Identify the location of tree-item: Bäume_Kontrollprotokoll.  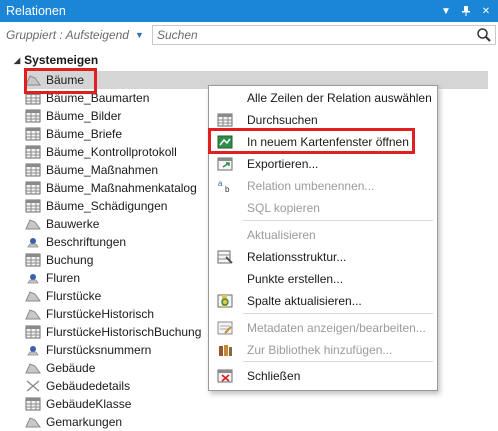
(100, 152).